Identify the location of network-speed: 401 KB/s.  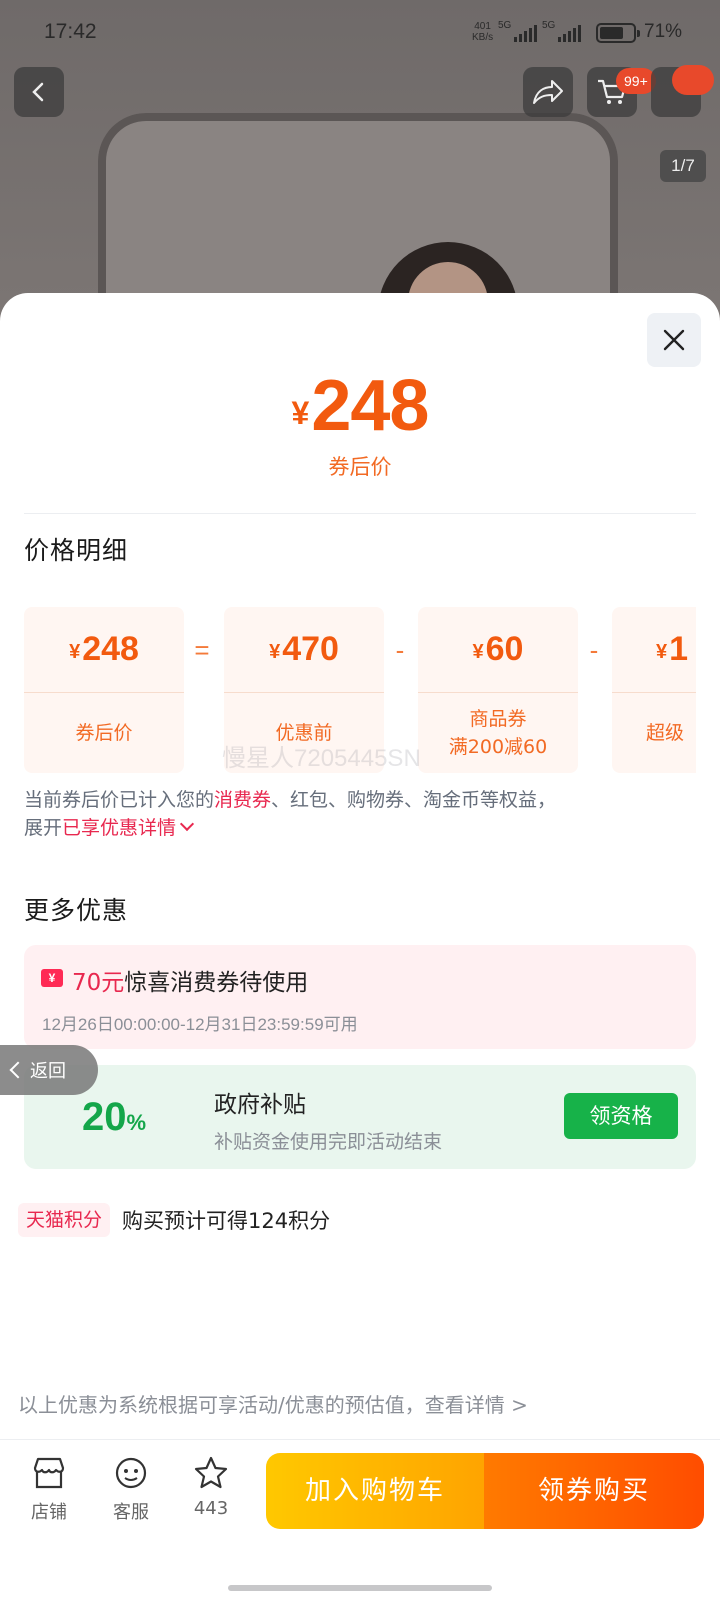
(482, 32).